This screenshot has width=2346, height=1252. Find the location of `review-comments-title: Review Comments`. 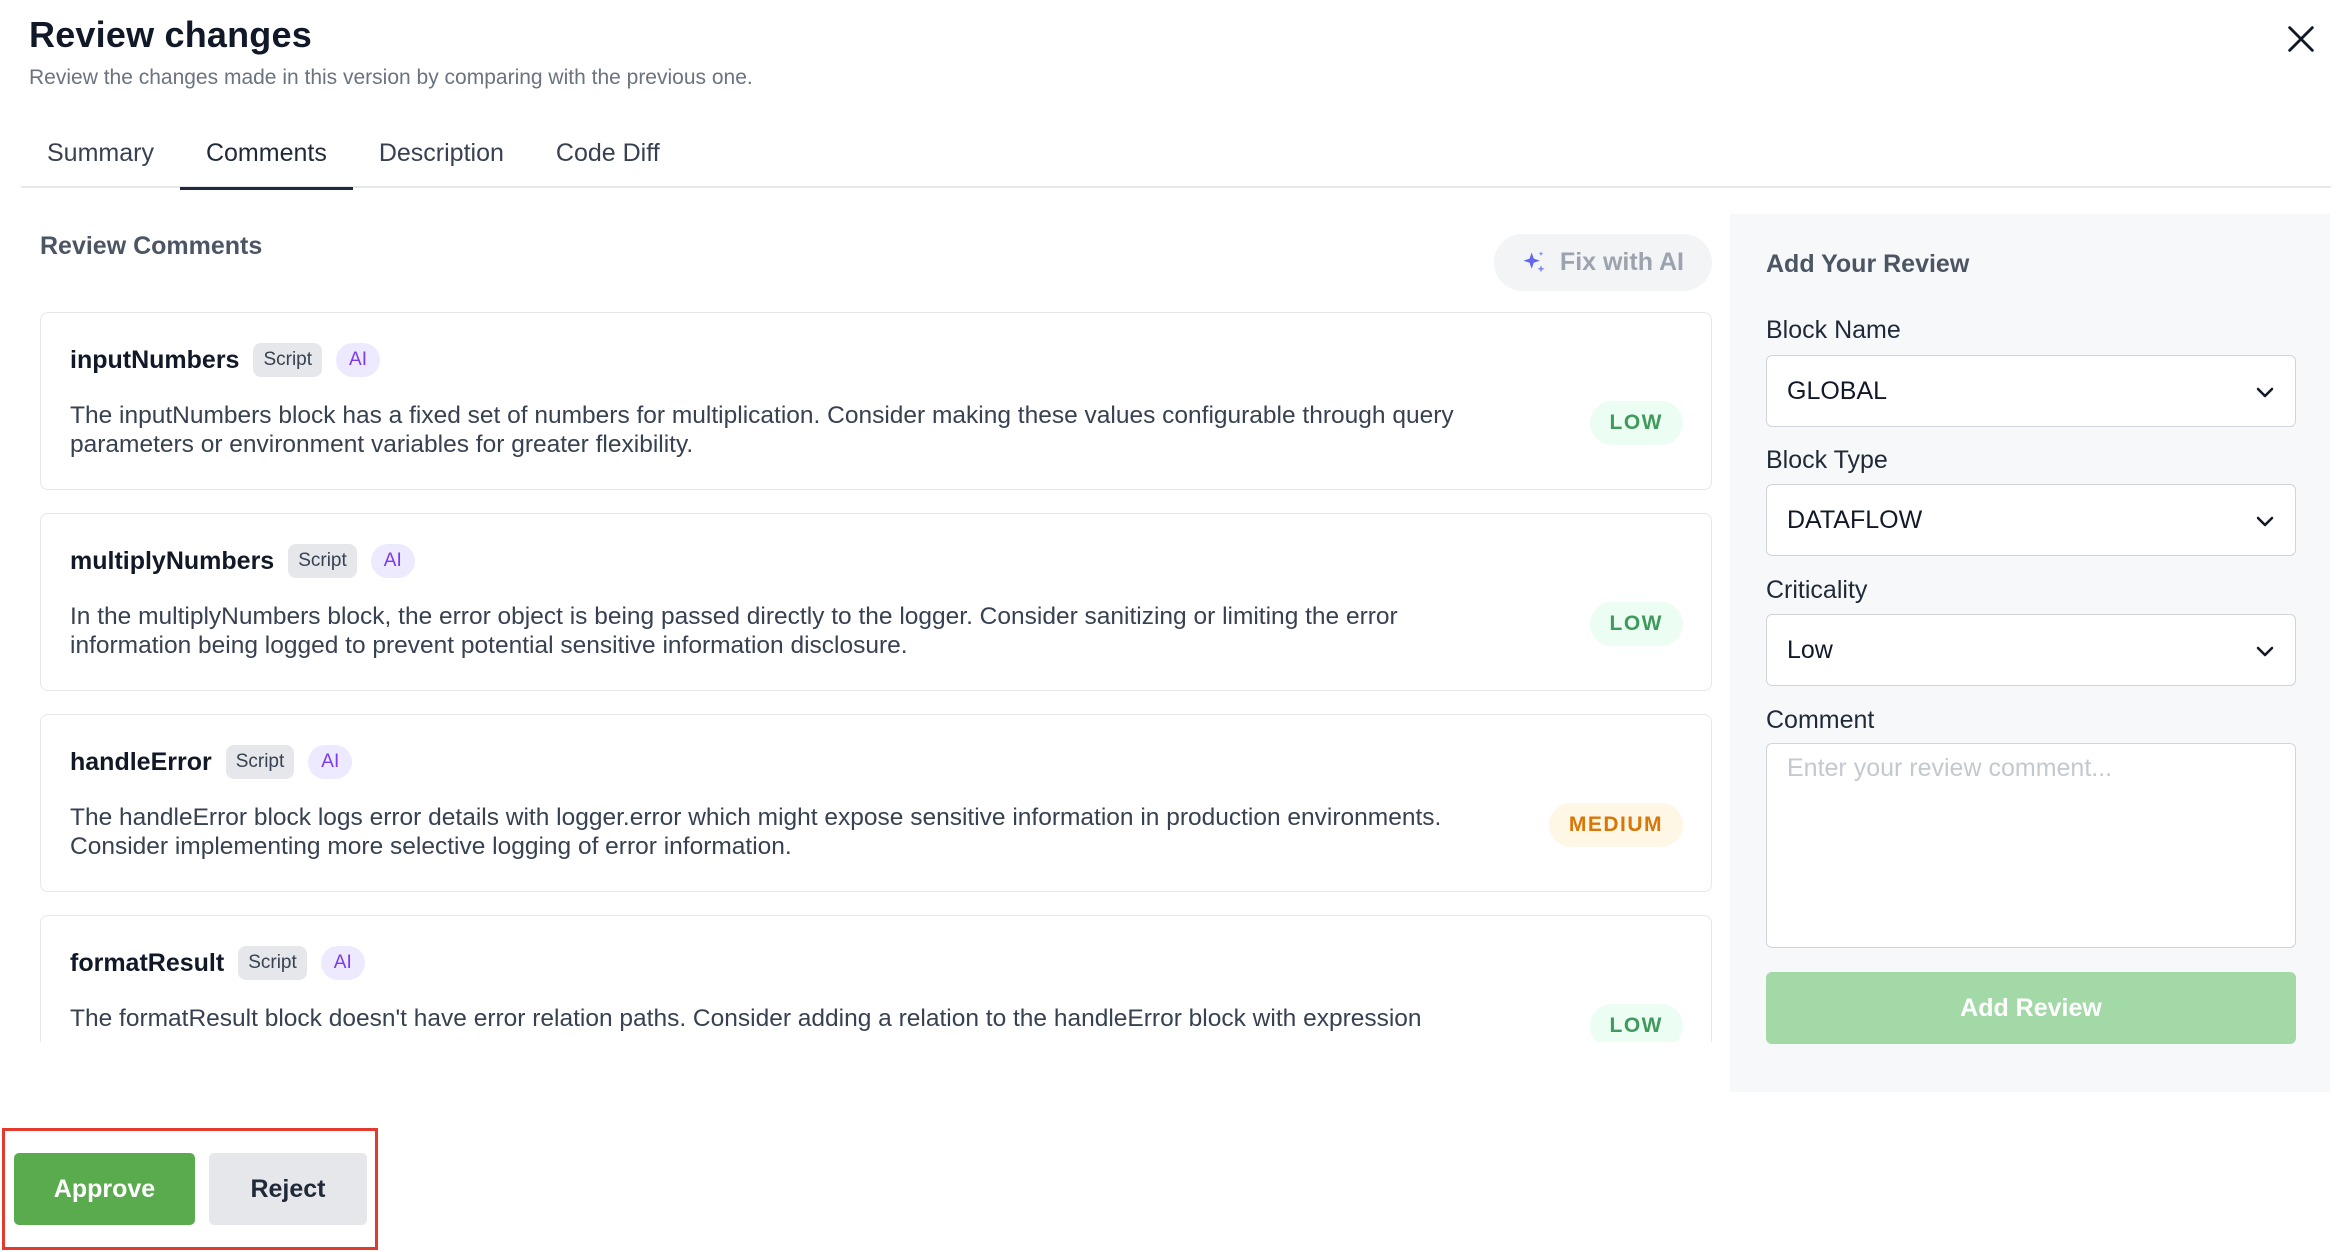

review-comments-title: Review Comments is located at coordinates (151, 246).